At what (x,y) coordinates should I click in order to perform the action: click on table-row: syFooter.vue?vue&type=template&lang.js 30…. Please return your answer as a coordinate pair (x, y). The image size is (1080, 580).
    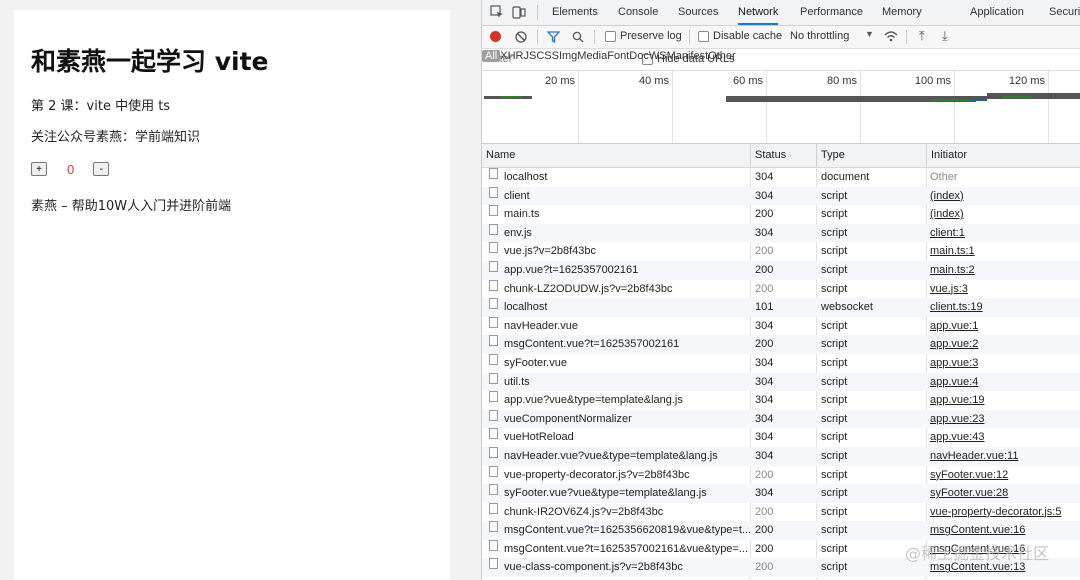
    Looking at the image, I should click on (781, 493).